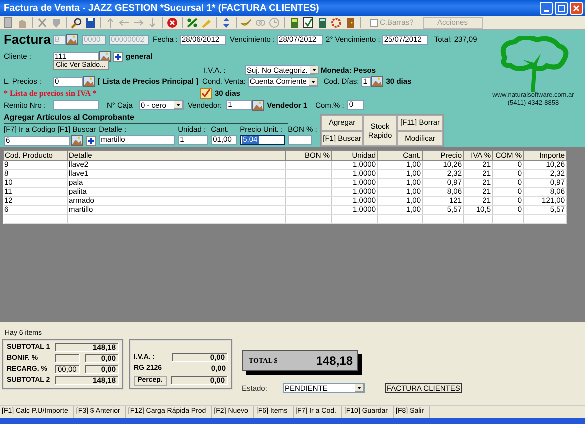 The height and width of the screenshot is (424, 585). What do you see at coordinates (546, 8) in the screenshot?
I see `minimize-button` at bounding box center [546, 8].